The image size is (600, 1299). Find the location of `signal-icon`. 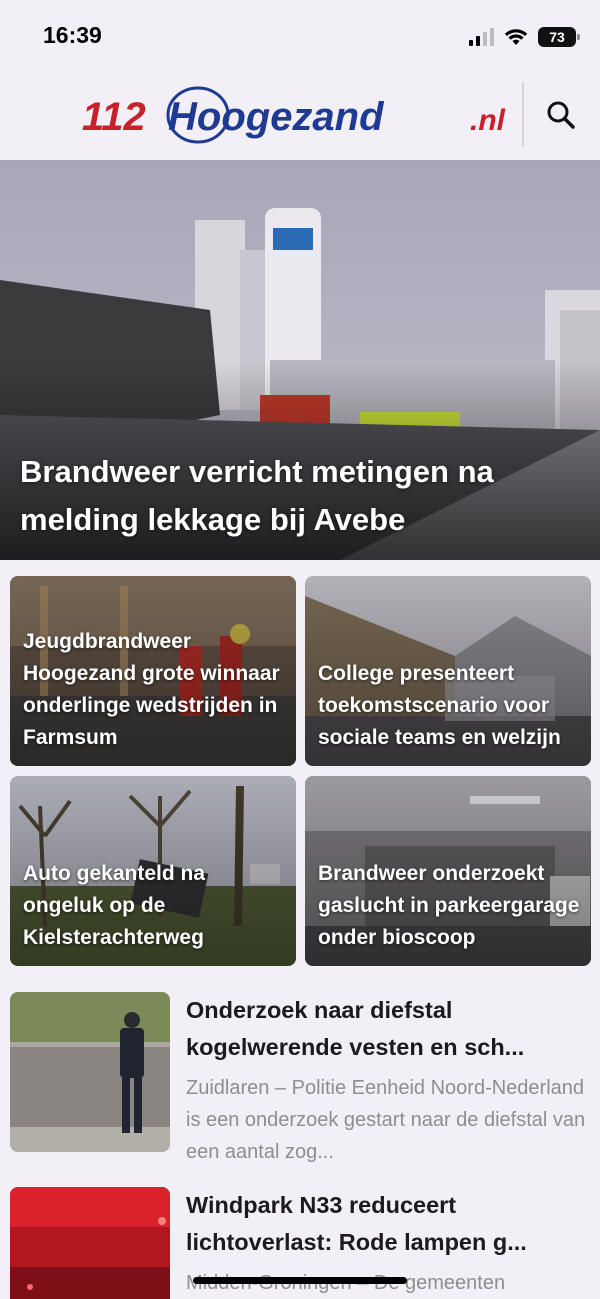

signal-icon is located at coordinates (481, 37).